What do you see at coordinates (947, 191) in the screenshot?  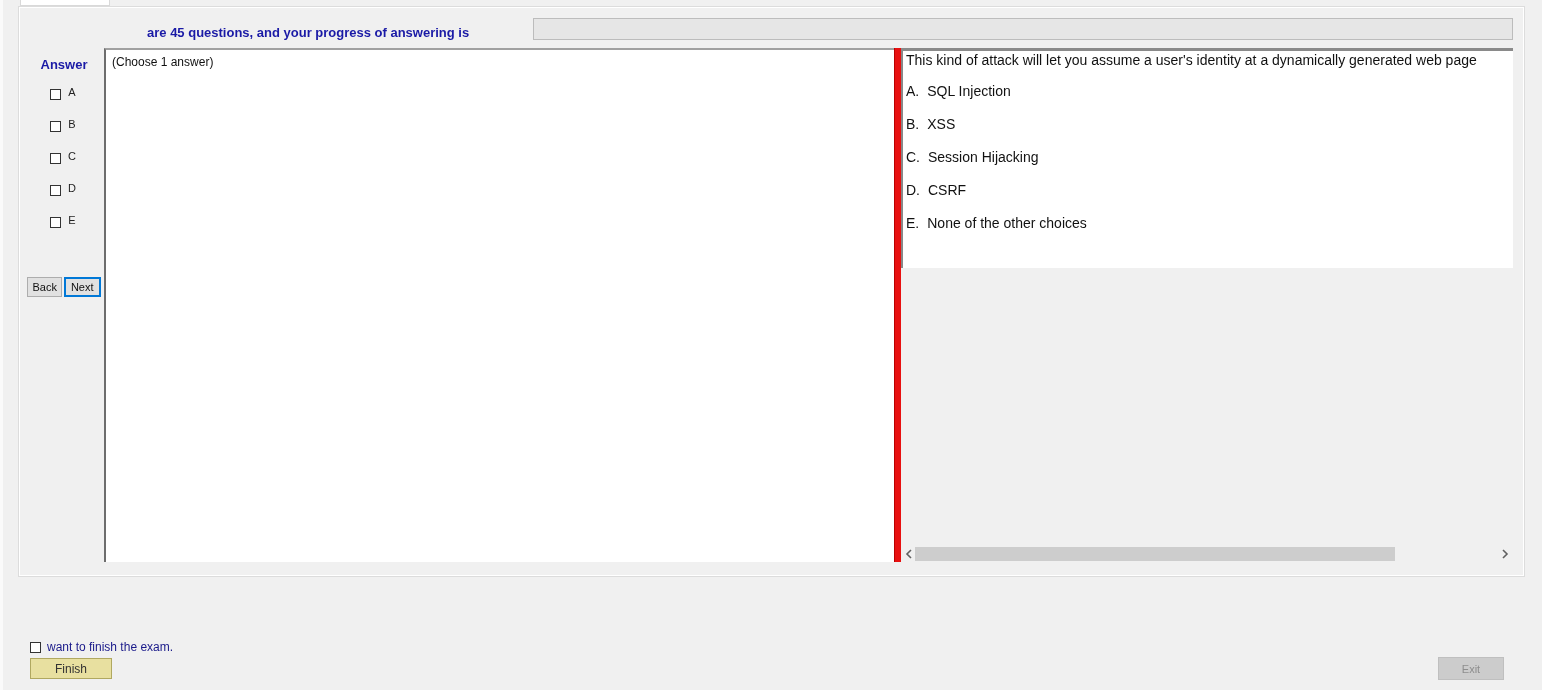 I see `choice-text: CSRF` at bounding box center [947, 191].